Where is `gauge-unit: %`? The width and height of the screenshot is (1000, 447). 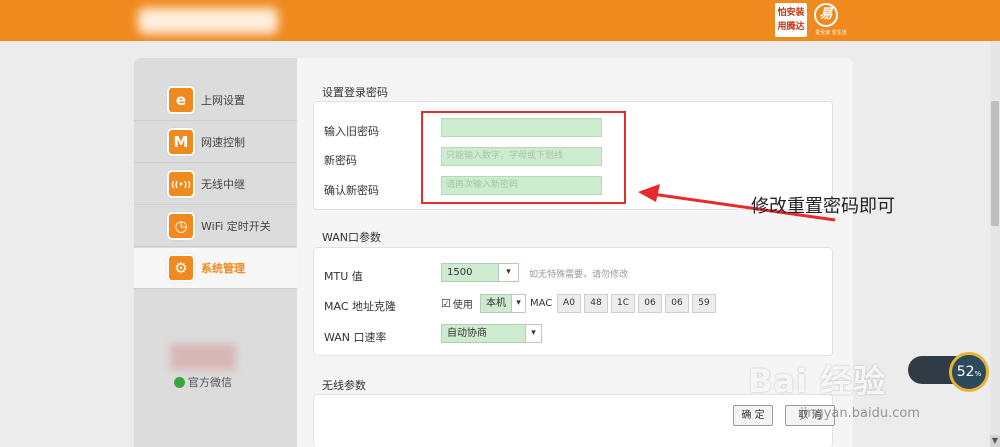 gauge-unit: % is located at coordinates (978, 374).